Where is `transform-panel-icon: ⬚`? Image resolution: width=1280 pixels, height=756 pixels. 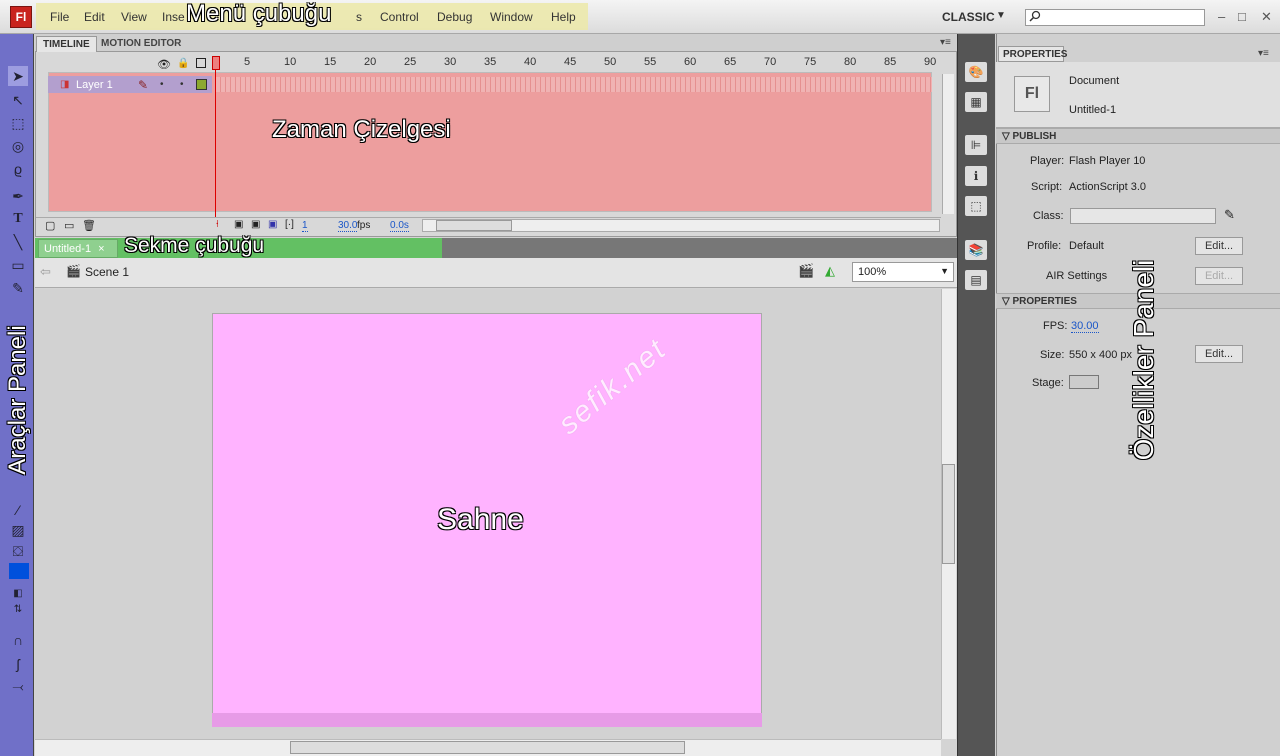
transform-panel-icon: ⬚ is located at coordinates (976, 206).